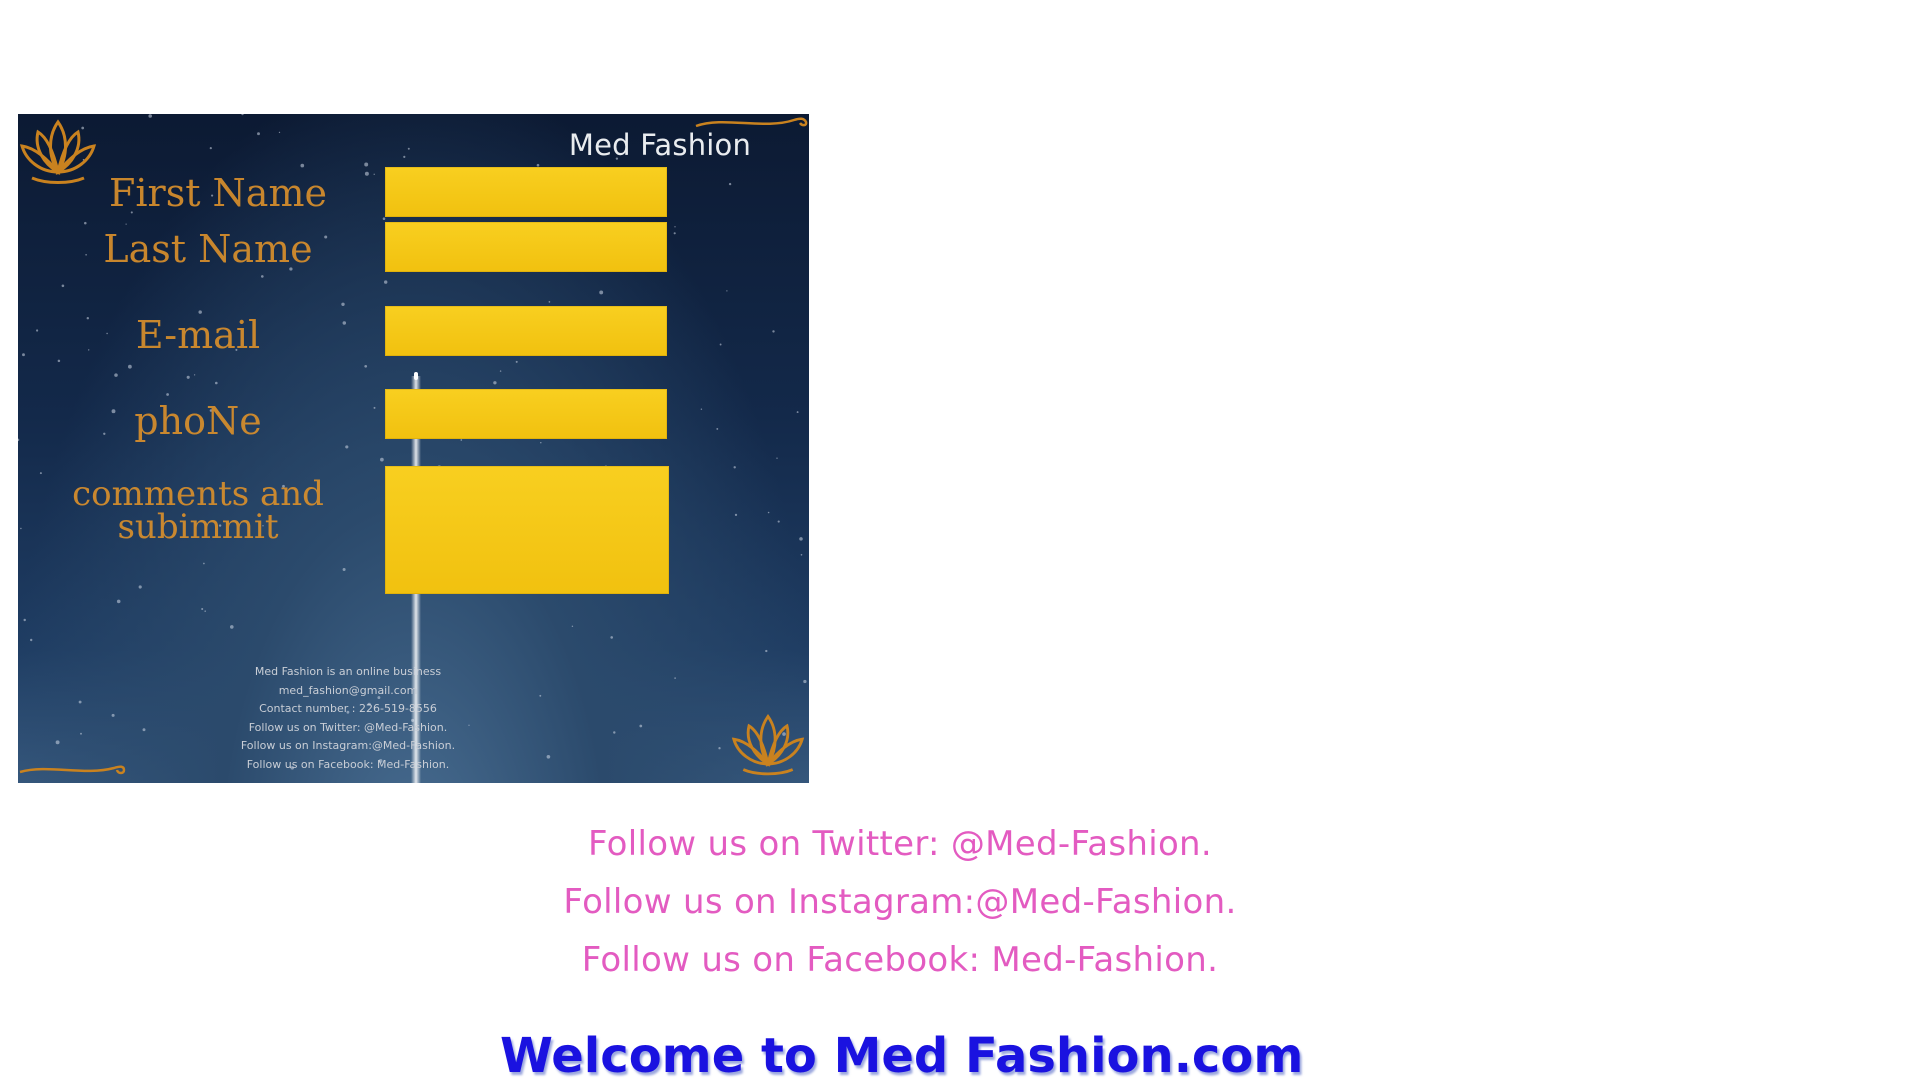  Describe the element at coordinates (348, 764) in the screenshot. I see `info-line: Follow us on Facebook: Med-Fashion.` at that location.